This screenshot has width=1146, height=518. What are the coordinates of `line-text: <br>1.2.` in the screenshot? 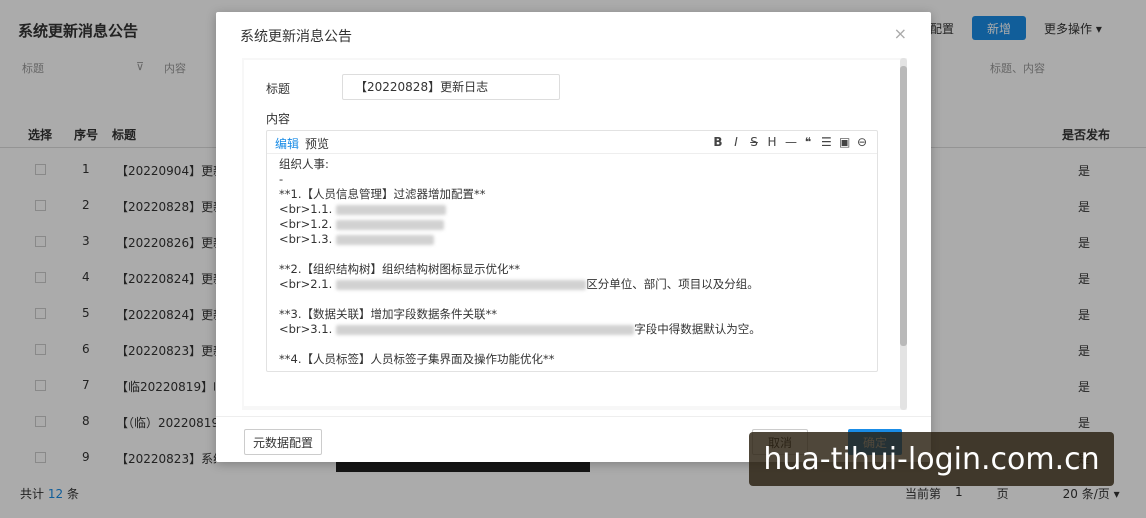 It's located at (306, 224).